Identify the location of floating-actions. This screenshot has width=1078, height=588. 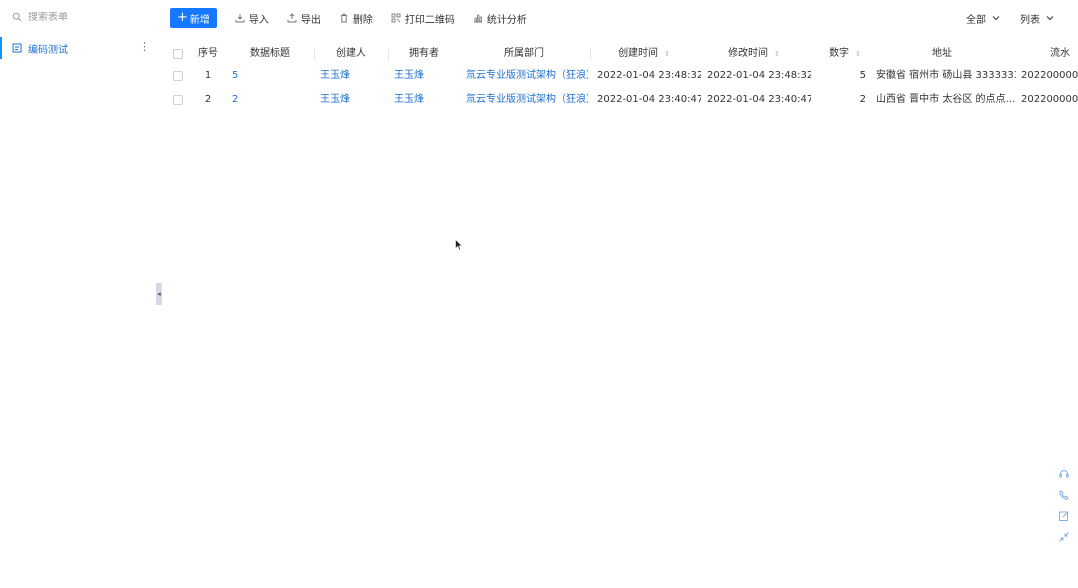
(1066, 510).